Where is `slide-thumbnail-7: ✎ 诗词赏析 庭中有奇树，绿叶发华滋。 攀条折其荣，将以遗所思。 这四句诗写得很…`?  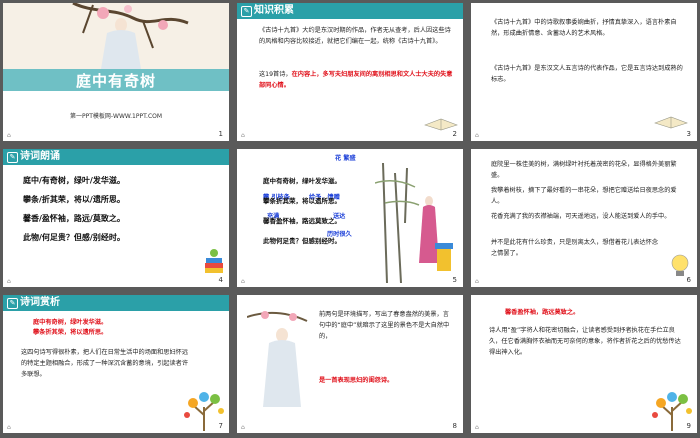
slide-thumbnail-7: ✎ 诗词赏析 庭中有奇树，绿叶发华滋。 攀条折其荣，将以遗所思。 这四句诗写得很… is located at coordinates (116, 364).